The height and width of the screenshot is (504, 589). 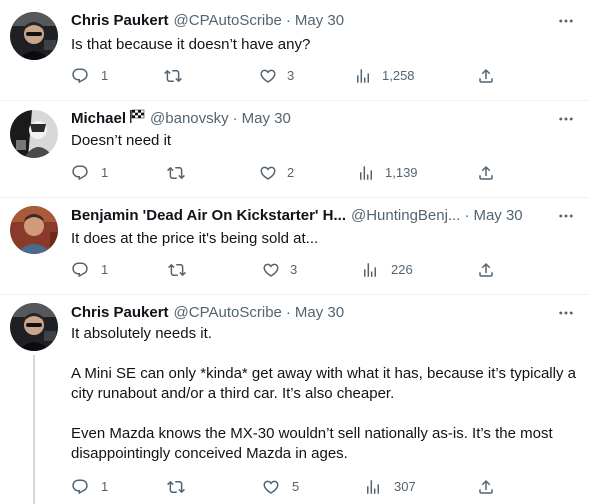 I want to click on view-count: 307, so click(x=405, y=486).